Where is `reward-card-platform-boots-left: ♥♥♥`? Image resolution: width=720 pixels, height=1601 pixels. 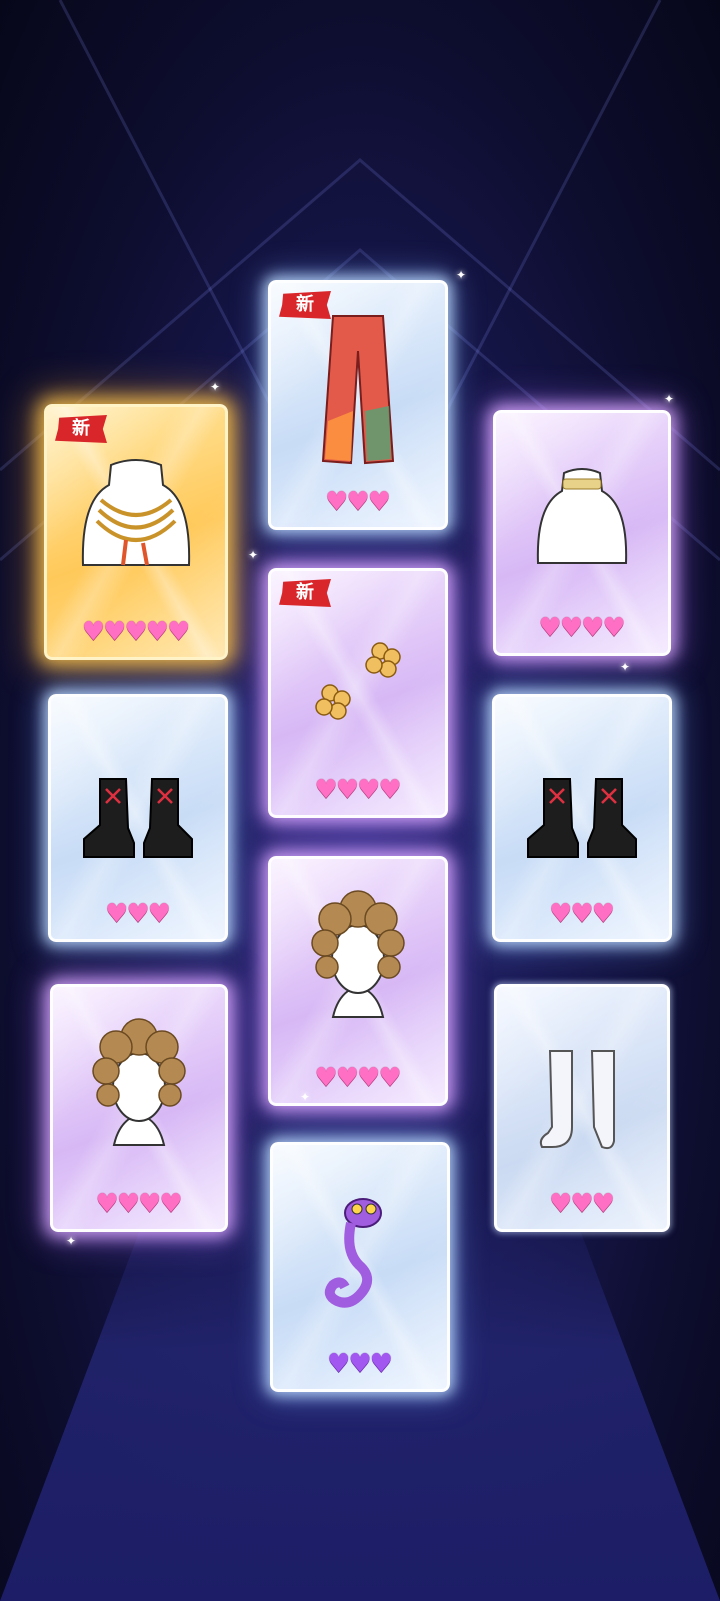 reward-card-platform-boots-left: ♥♥♥ is located at coordinates (138, 818).